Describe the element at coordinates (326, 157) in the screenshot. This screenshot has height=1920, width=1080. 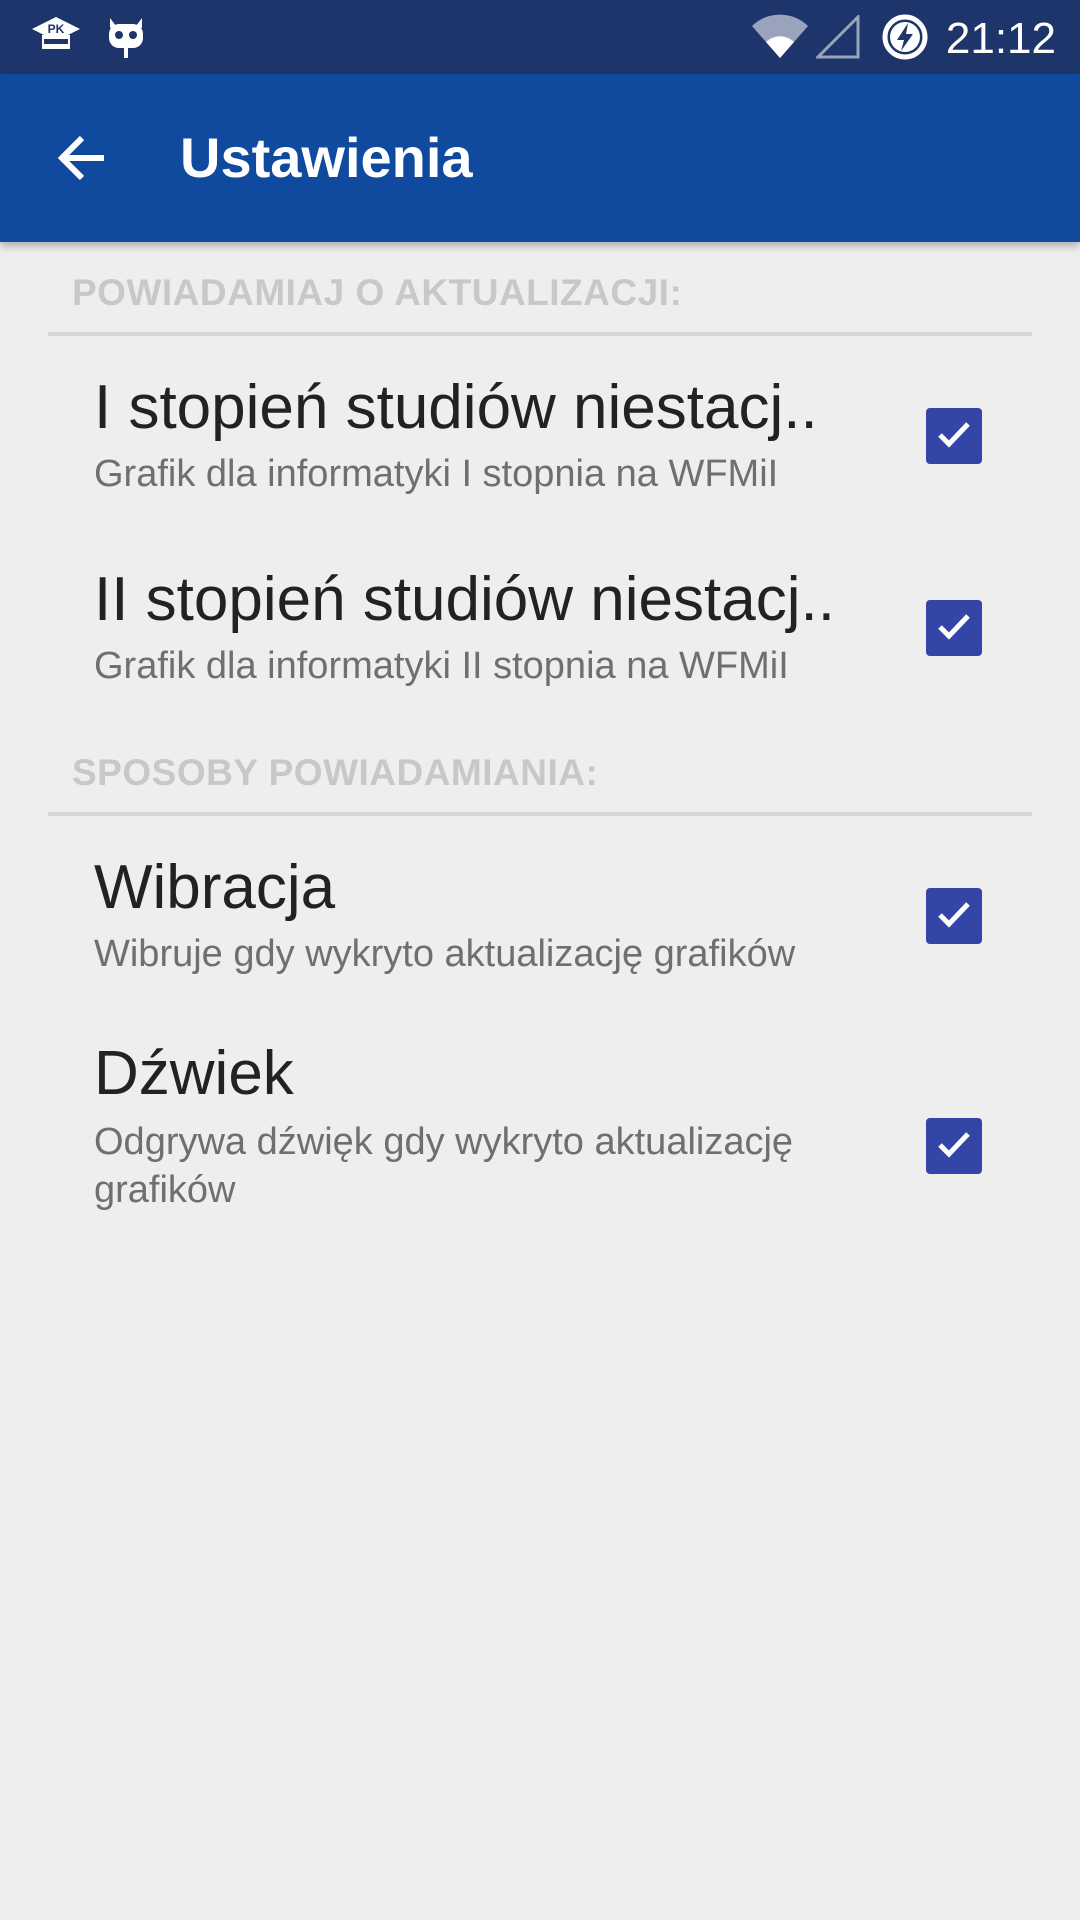
I see `page-title: Ustawienia` at that location.